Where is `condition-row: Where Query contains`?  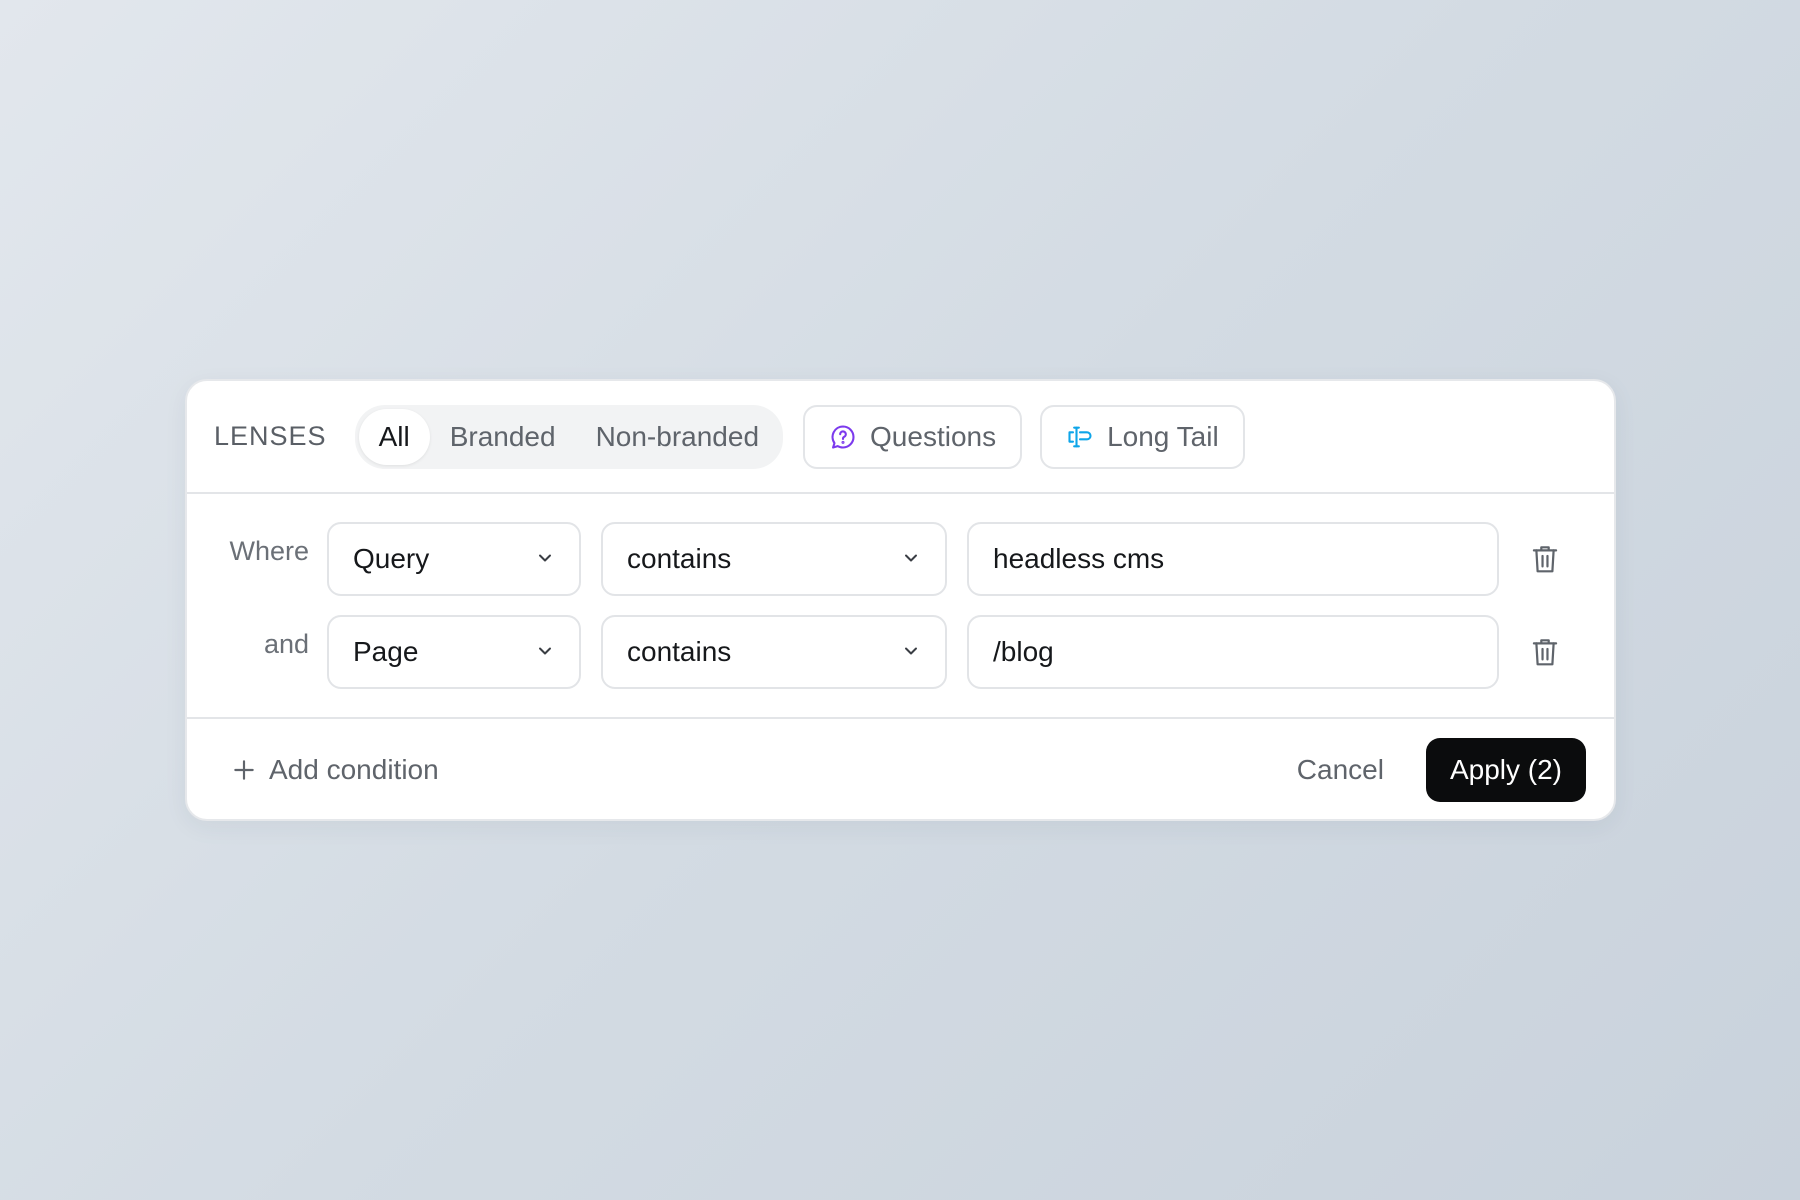 condition-row: Where Query contains is located at coordinates (900, 559).